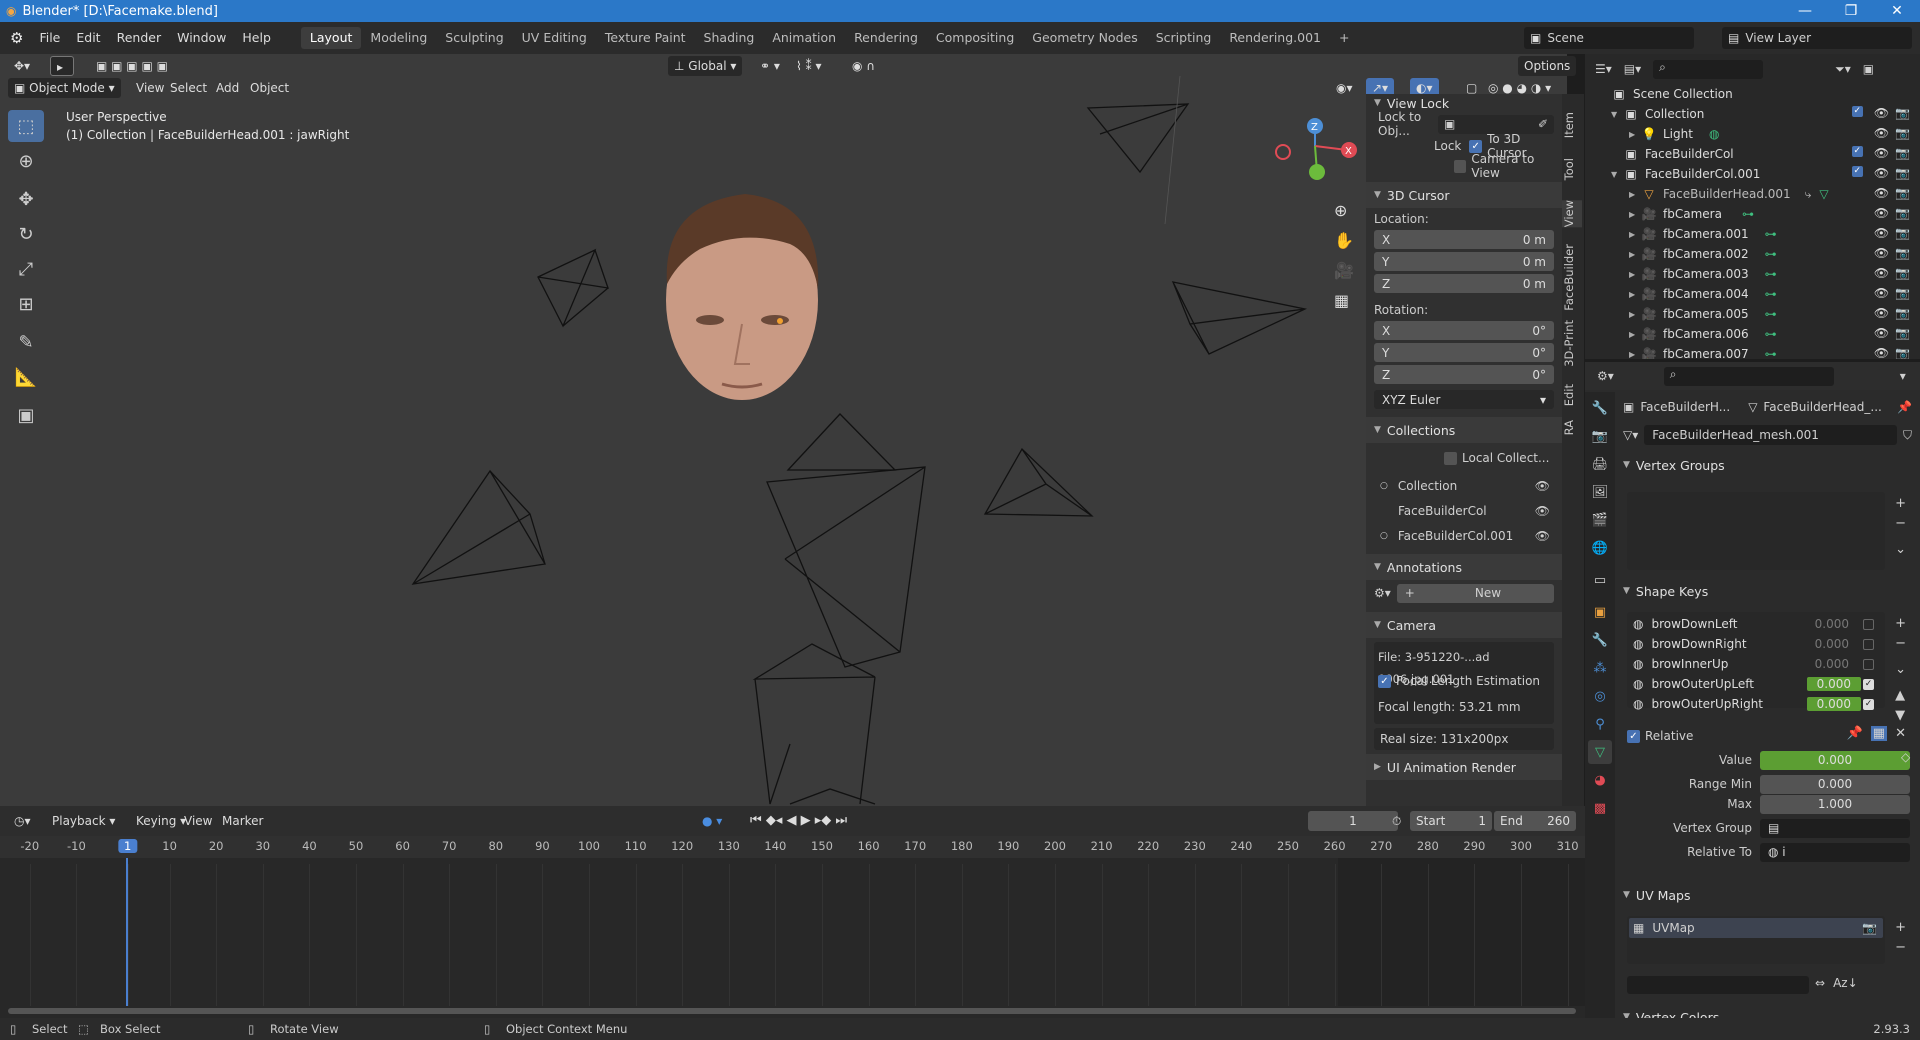 This screenshot has width=1920, height=1040. What do you see at coordinates (1600, 612) in the screenshot?
I see `object-tab-icon: ▣` at bounding box center [1600, 612].